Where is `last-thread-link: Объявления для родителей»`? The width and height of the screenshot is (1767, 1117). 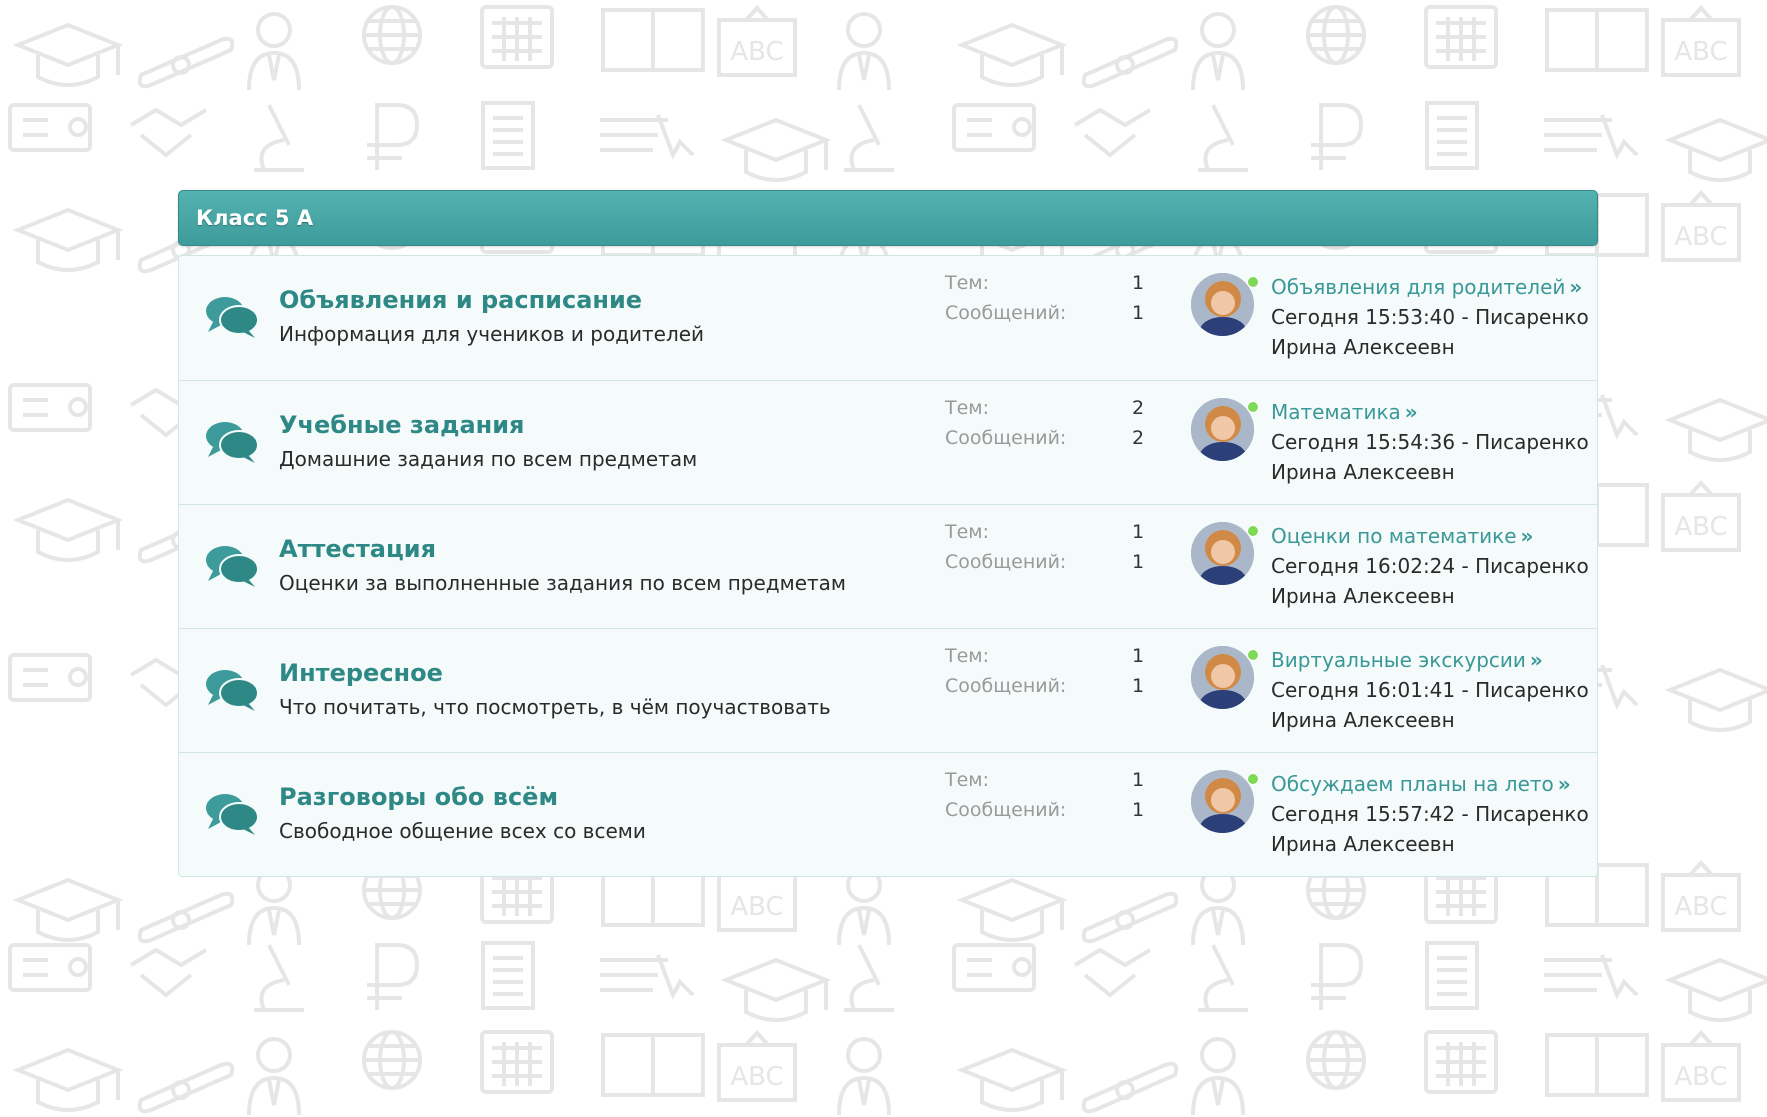 last-thread-link: Объявления для родителей» is located at coordinates (1426, 287).